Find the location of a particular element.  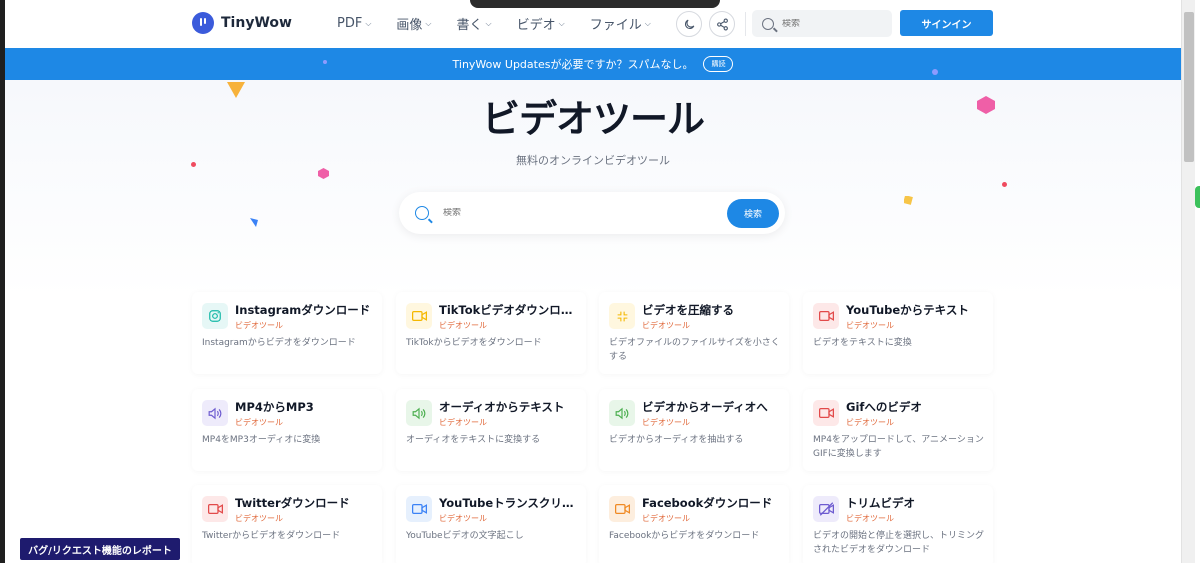

logo: TinyWow is located at coordinates (242, 23).